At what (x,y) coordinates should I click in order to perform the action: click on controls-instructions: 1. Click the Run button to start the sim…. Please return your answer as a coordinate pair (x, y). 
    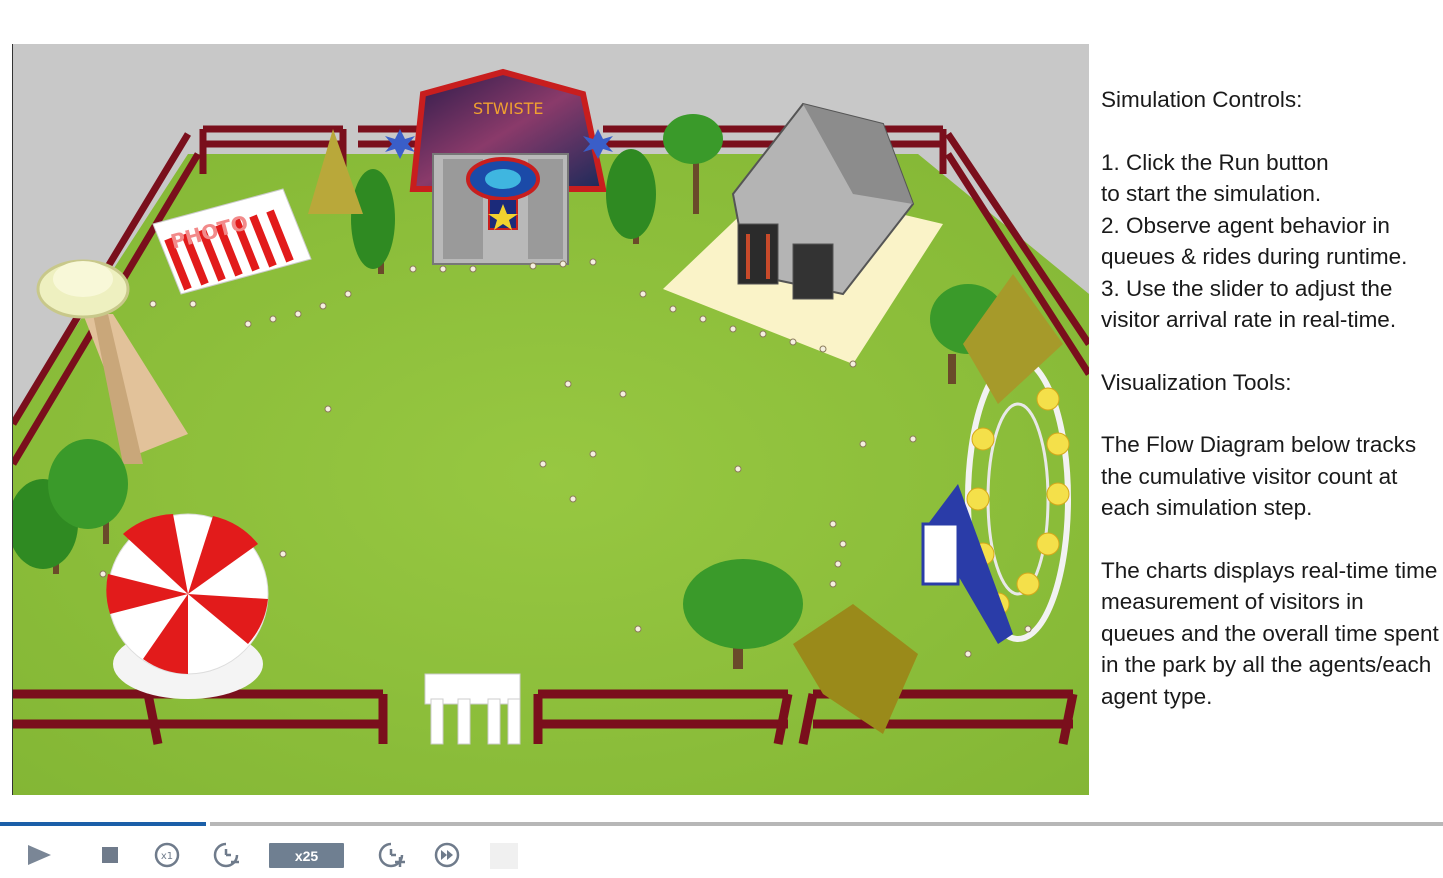
    Looking at the image, I should click on (1254, 241).